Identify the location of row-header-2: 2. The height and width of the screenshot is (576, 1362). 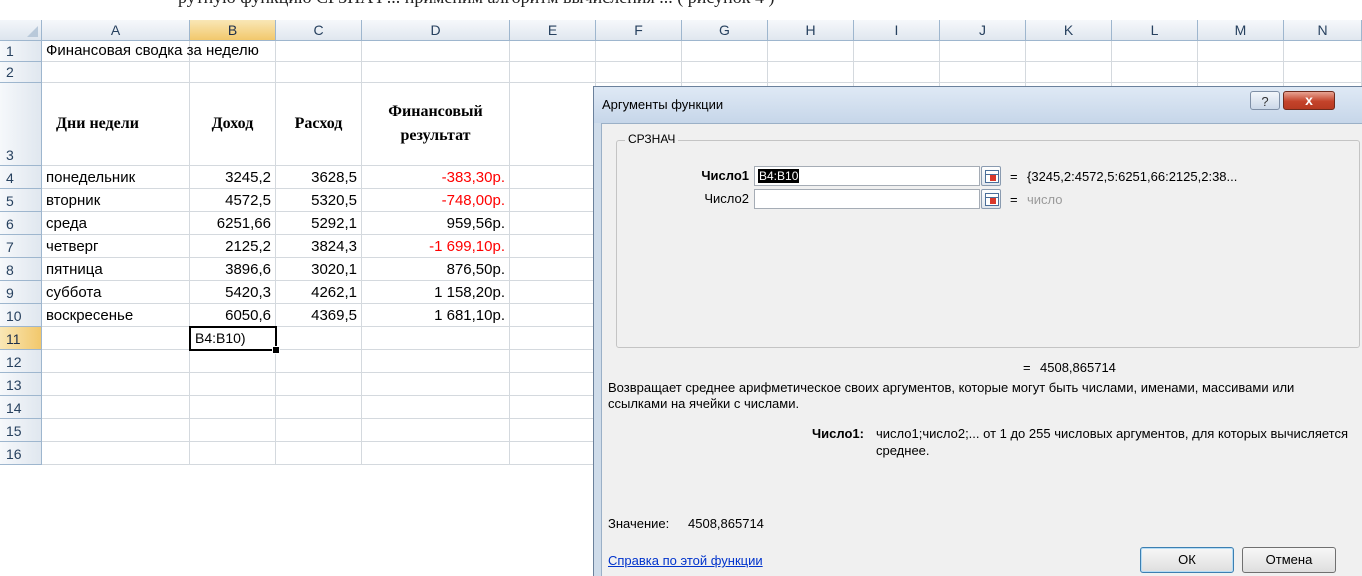
(21, 72).